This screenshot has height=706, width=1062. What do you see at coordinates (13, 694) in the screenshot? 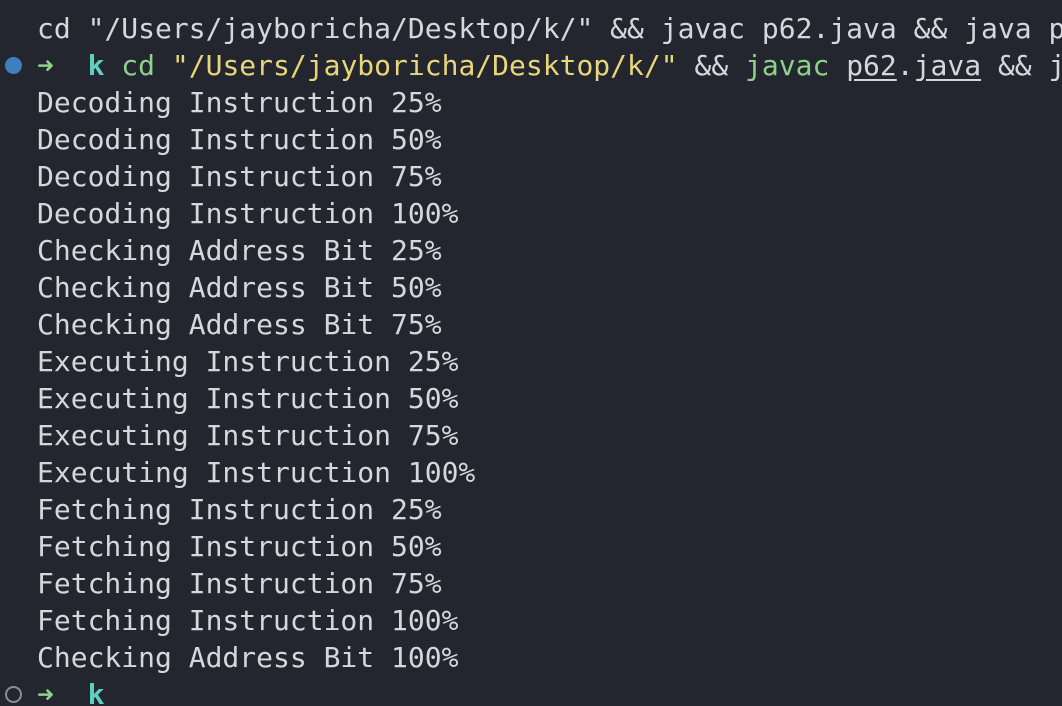
I see `prompt-status-dot` at bounding box center [13, 694].